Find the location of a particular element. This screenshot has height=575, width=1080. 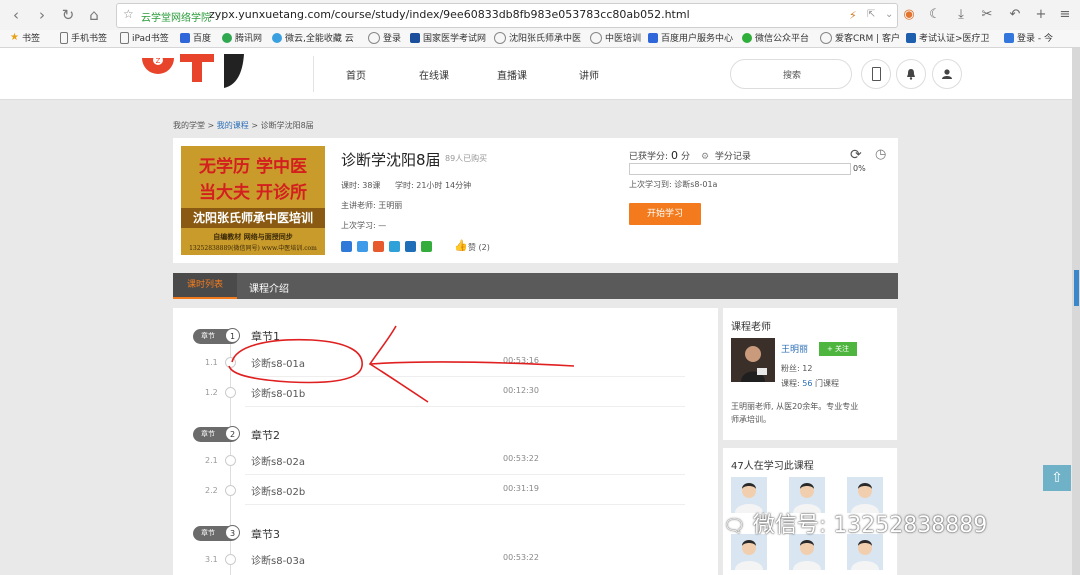

new-tab-icon: + is located at coordinates (1041, 15).